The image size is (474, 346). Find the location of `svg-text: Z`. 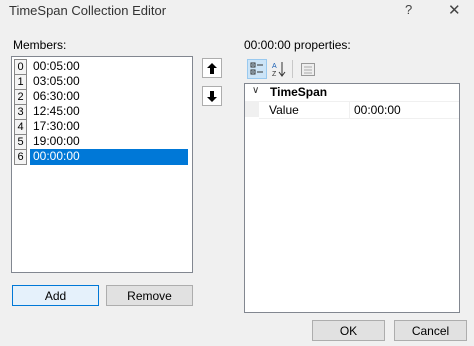

svg-text: Z is located at coordinates (274, 74).